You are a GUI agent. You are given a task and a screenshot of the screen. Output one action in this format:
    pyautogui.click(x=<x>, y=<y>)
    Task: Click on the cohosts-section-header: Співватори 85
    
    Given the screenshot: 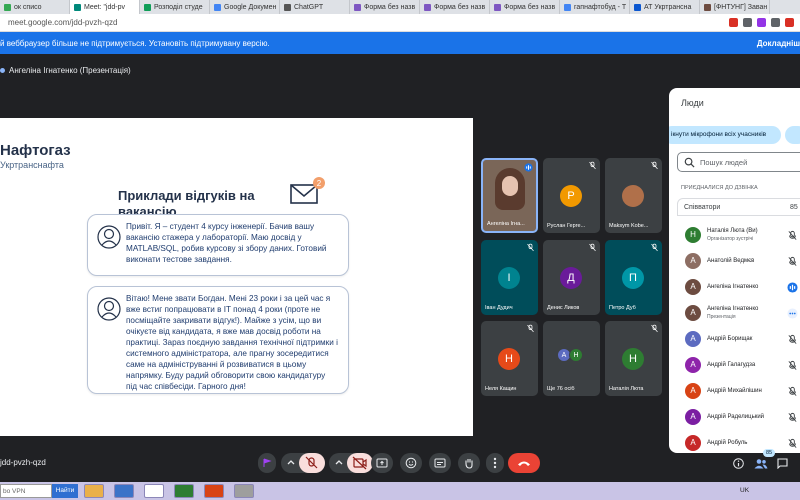 What is the action you would take?
    pyautogui.click(x=738, y=207)
    